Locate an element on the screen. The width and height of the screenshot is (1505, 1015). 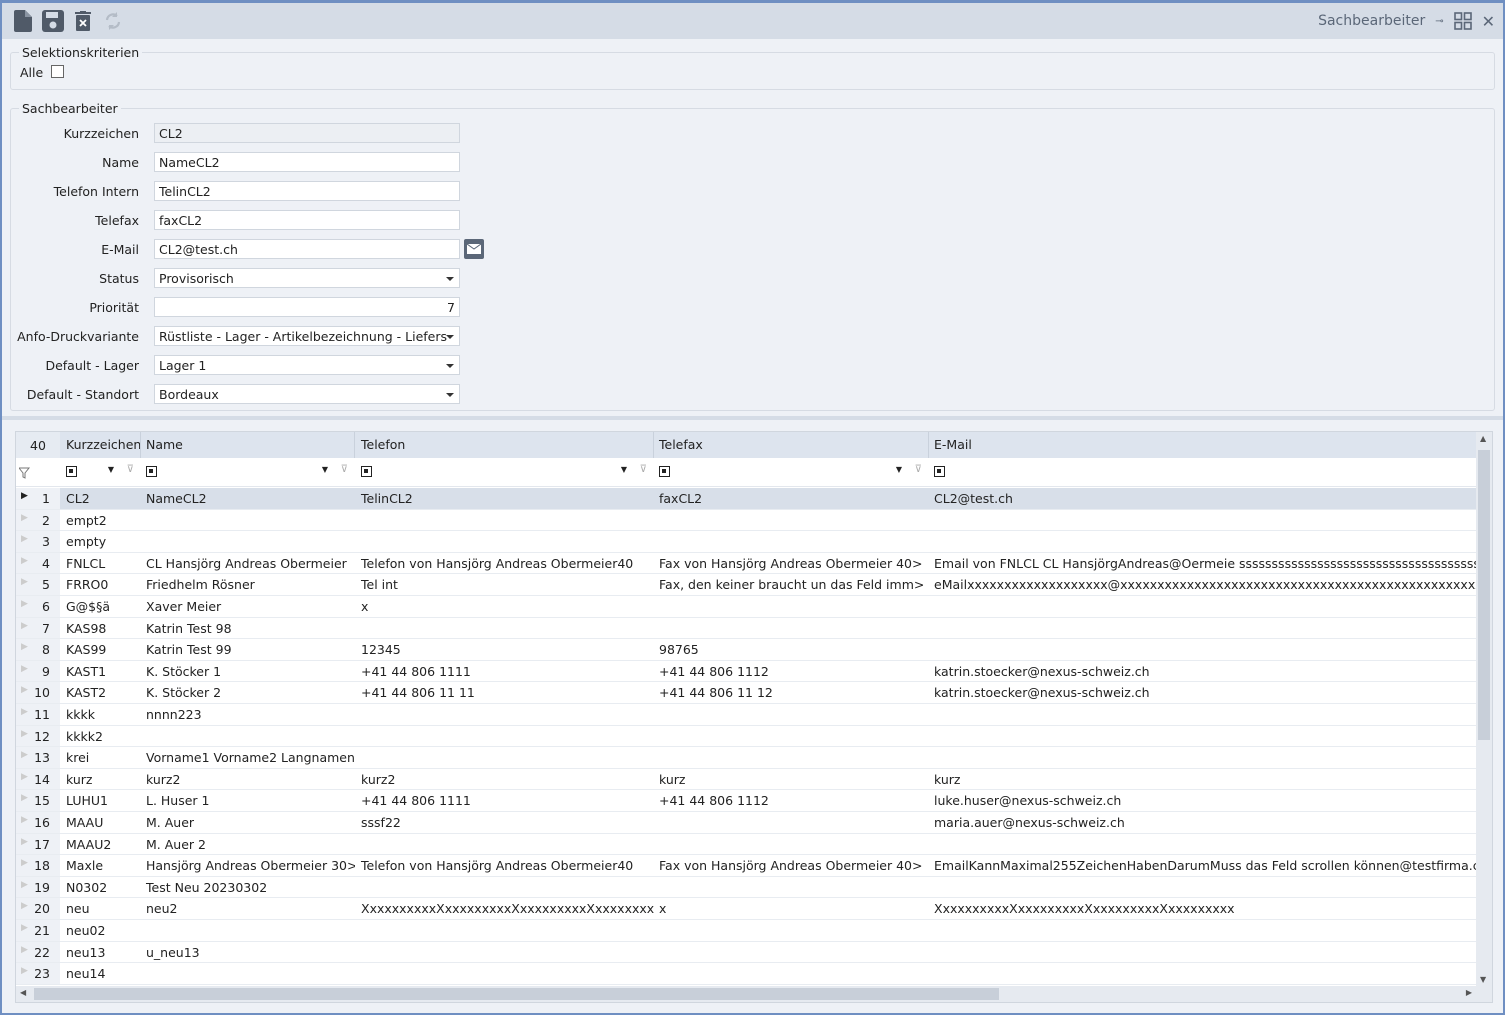
horizontal-scroll-thumb is located at coordinates (516, 994).